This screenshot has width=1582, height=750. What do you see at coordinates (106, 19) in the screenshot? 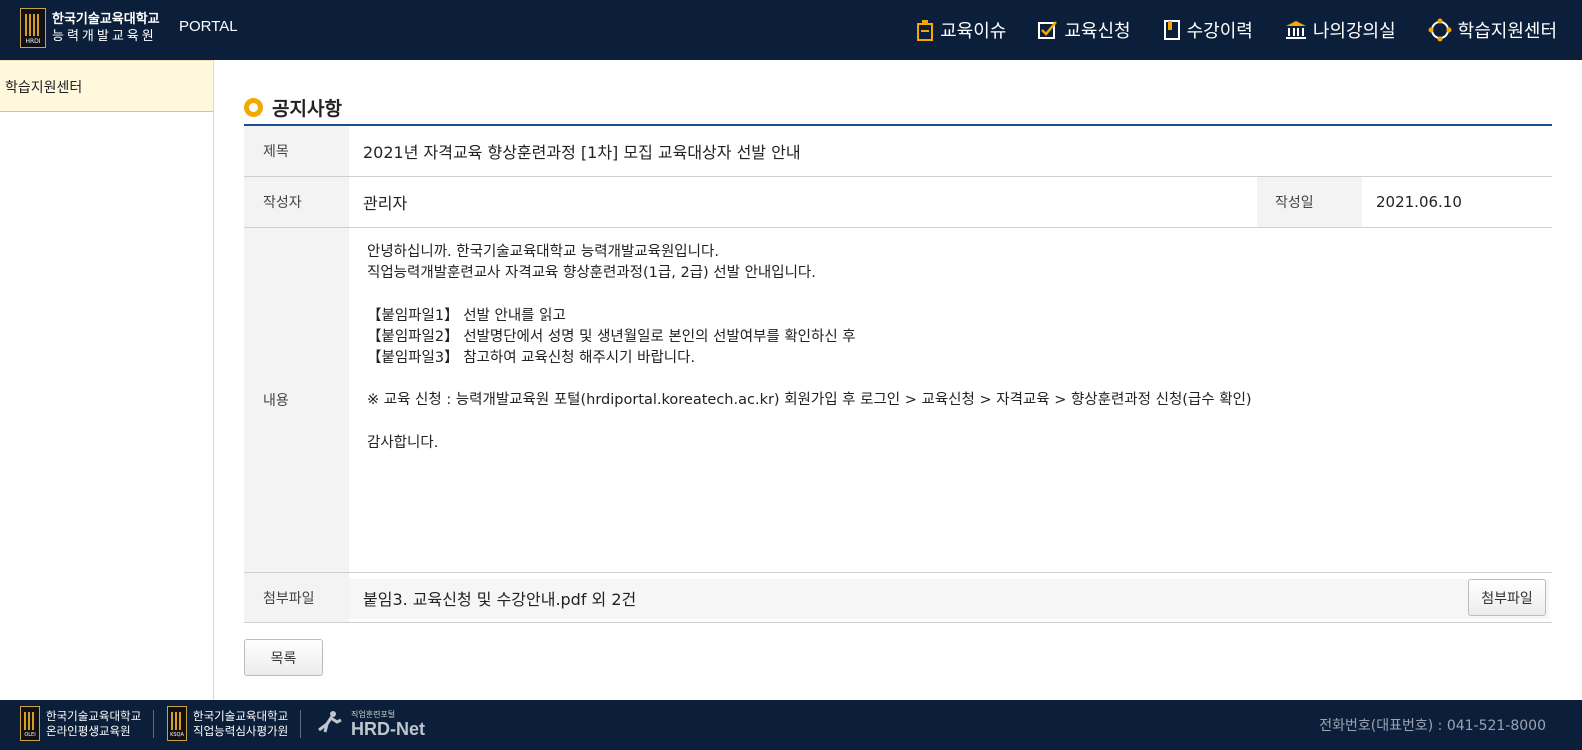
I see `logo-line1: 한국기술교육대학교` at bounding box center [106, 19].